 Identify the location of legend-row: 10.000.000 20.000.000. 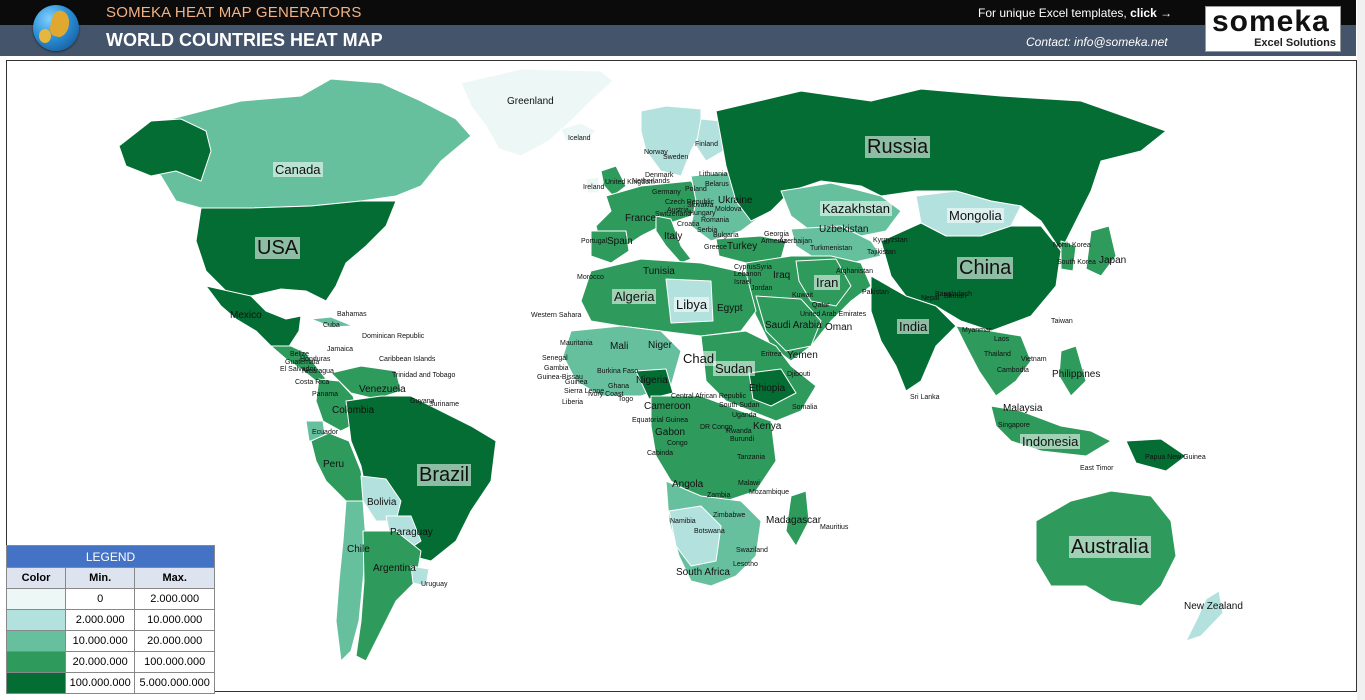
(110, 641).